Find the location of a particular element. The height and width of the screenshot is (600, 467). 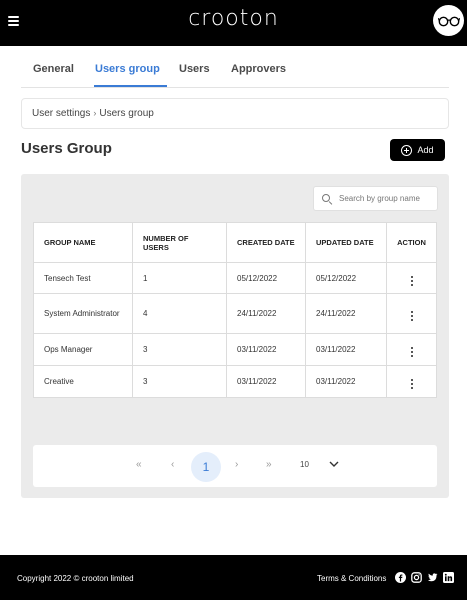

table-row: Creative 3 03/11/2022 03/11/2022 is located at coordinates (235, 381).